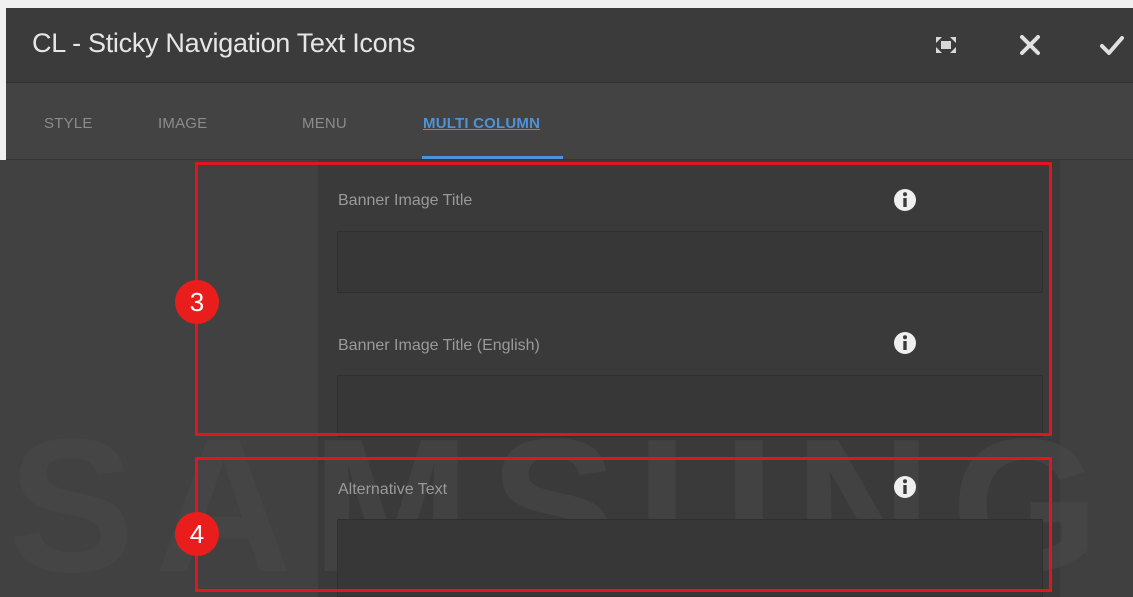  I want to click on dialog-header: CL - Sticky Navigation Text Icons, so click(569, 45).